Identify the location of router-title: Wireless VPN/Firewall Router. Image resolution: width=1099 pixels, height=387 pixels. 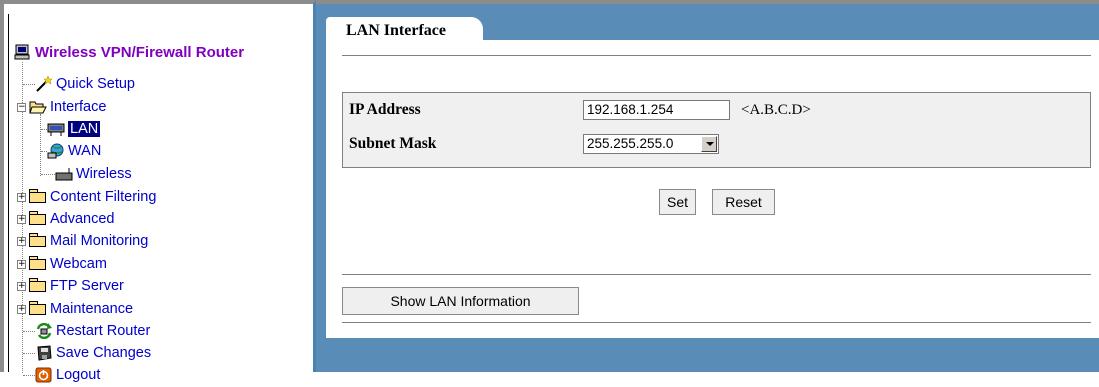
(129, 52).